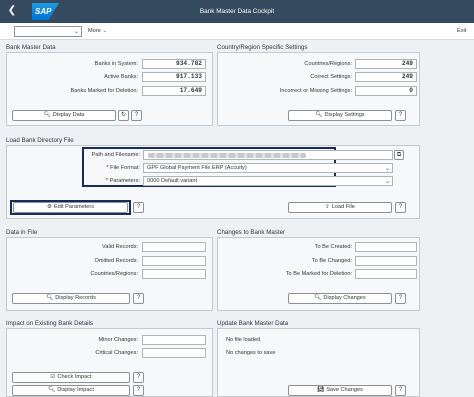  Describe the element at coordinates (174, 77) in the screenshot. I see `active-banks-value: 917.133` at that location.